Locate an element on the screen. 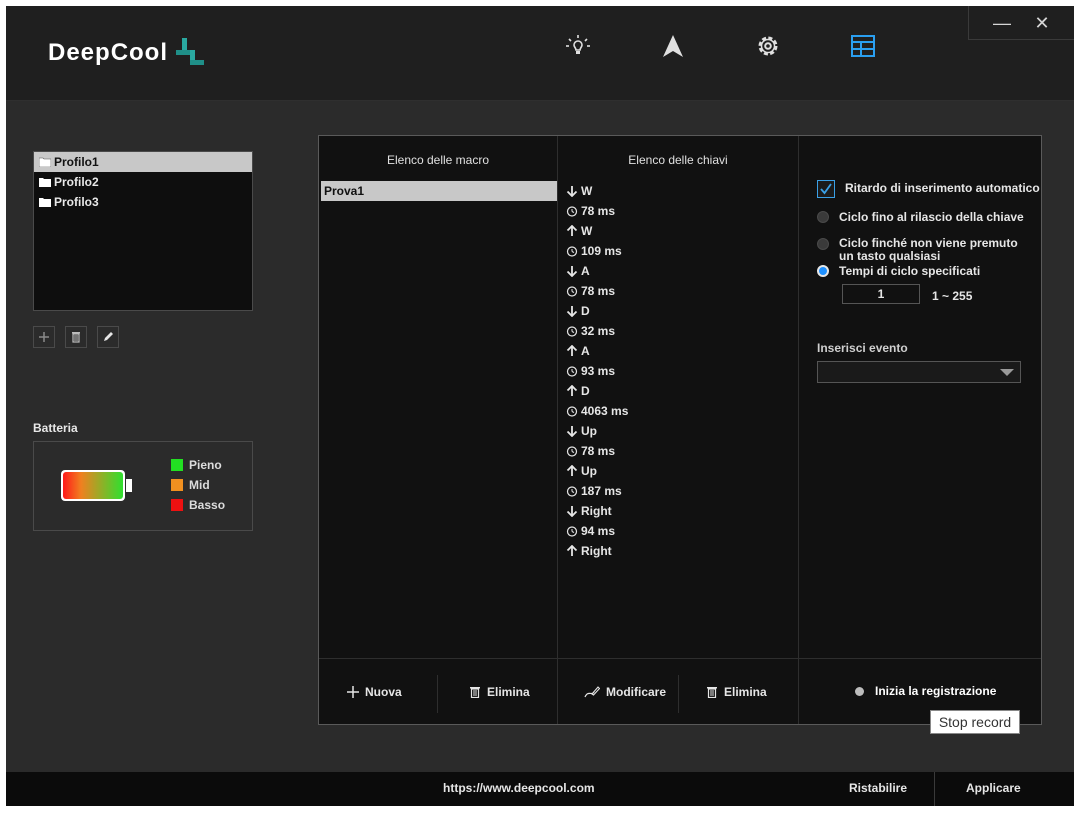 The width and height of the screenshot is (1083, 814). key-event-row: 94 ms is located at coordinates (590, 531).